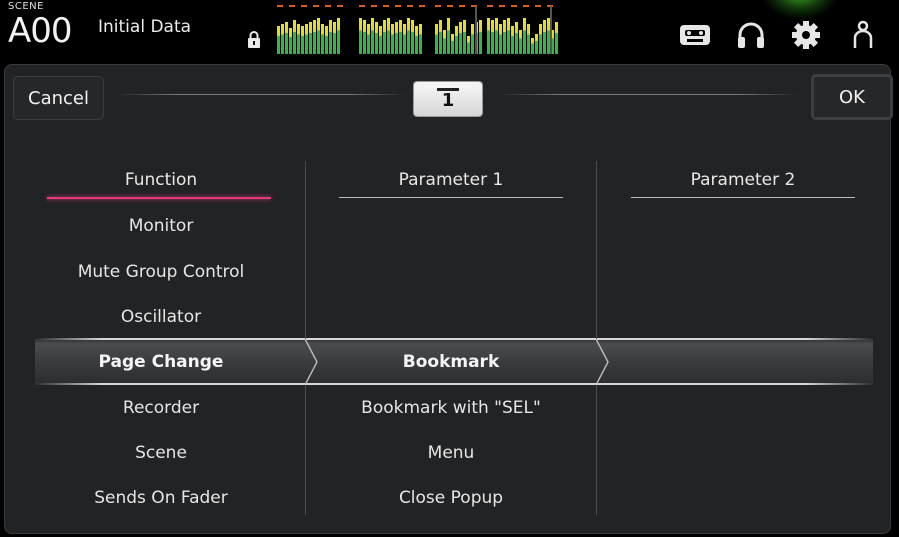 The width and height of the screenshot is (899, 537). I want to click on parameter1-header-underline, so click(451, 197).